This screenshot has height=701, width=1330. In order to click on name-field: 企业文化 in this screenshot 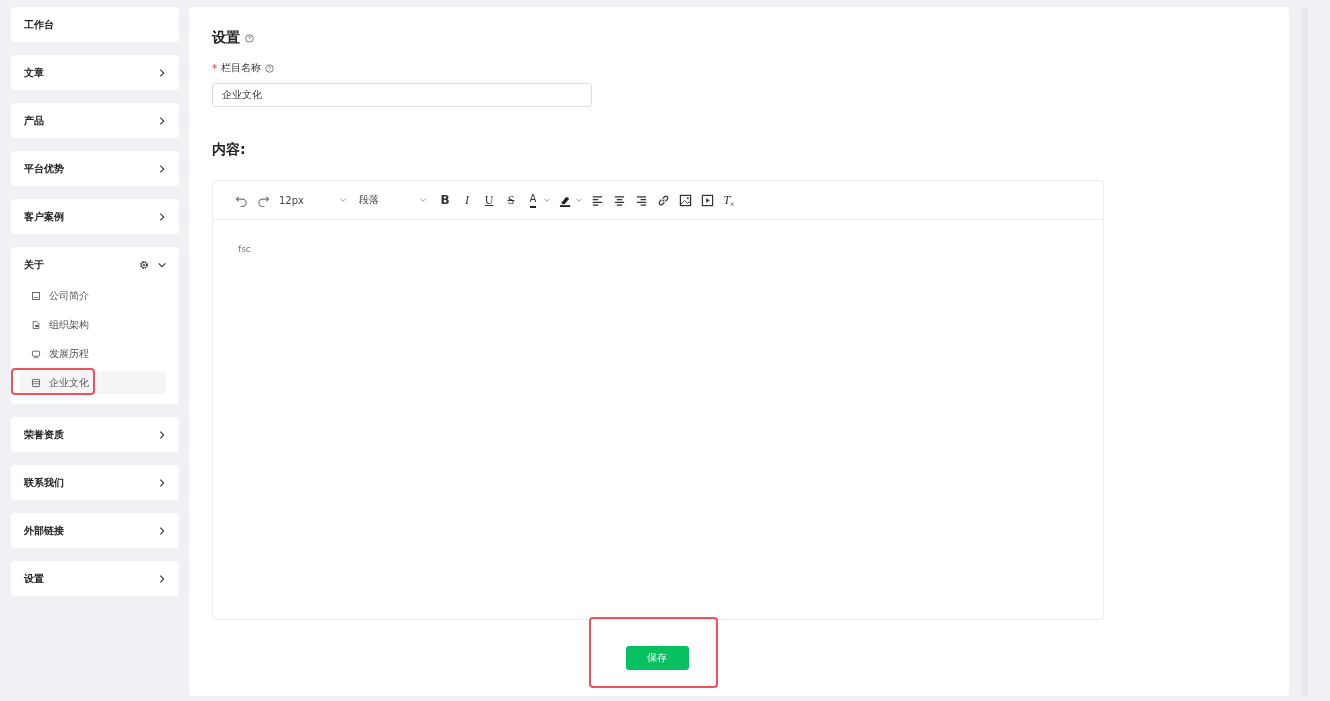, I will do `click(402, 95)`.